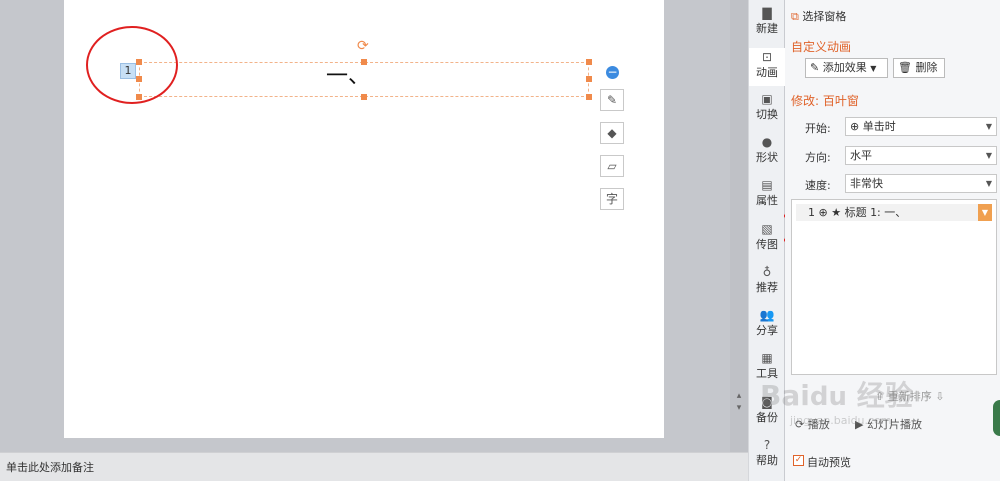 The height and width of the screenshot is (481, 1000). What do you see at coordinates (859, 424) in the screenshot?
I see `slideshow-icon: ▶` at bounding box center [859, 424].